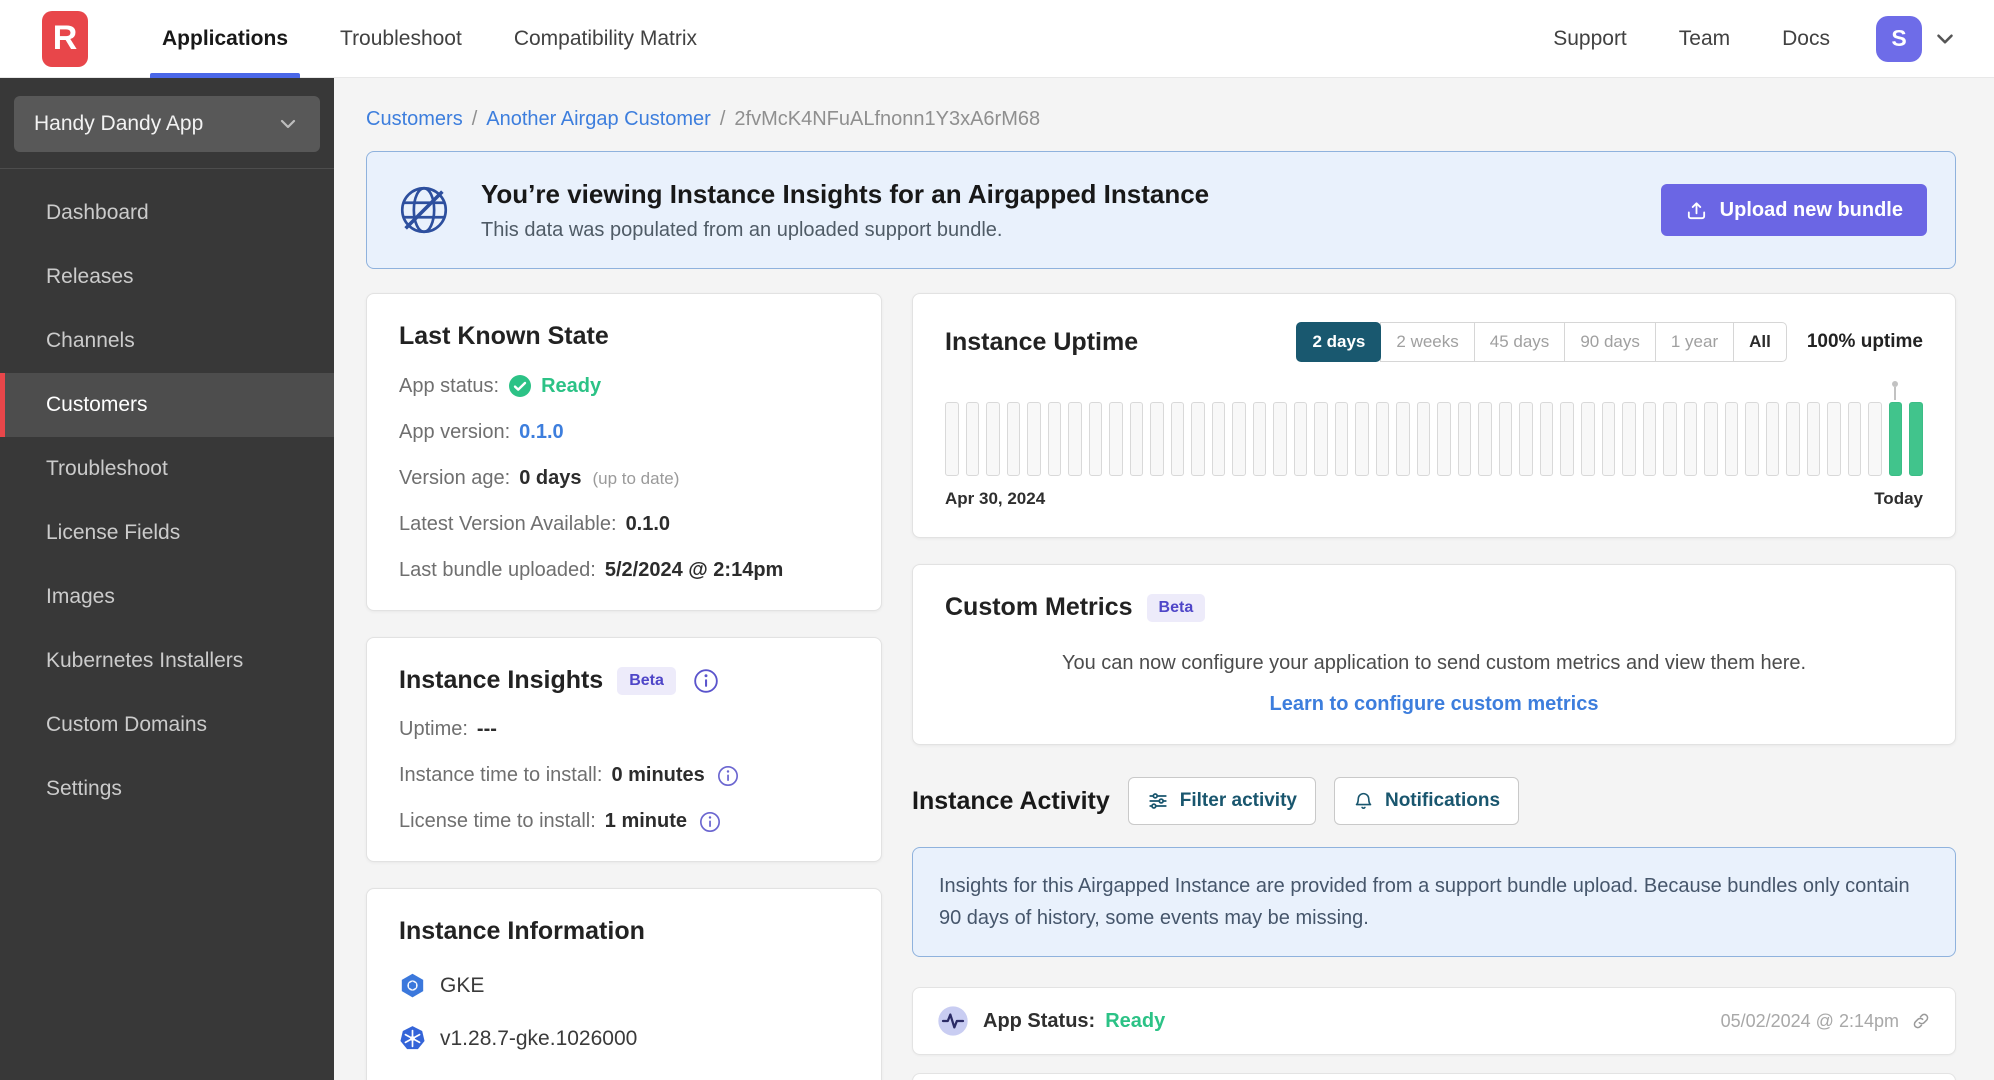 Image resolution: width=1994 pixels, height=1080 pixels. Describe the element at coordinates (1427, 342) in the screenshot. I see `uptime-period-2-weeks: 2 weeks` at that location.